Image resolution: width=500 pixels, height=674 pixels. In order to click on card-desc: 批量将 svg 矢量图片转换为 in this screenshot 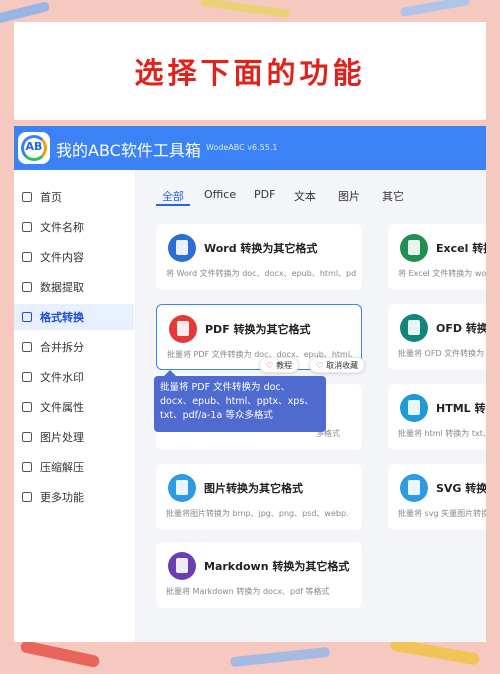, I will do `click(442, 513)`.